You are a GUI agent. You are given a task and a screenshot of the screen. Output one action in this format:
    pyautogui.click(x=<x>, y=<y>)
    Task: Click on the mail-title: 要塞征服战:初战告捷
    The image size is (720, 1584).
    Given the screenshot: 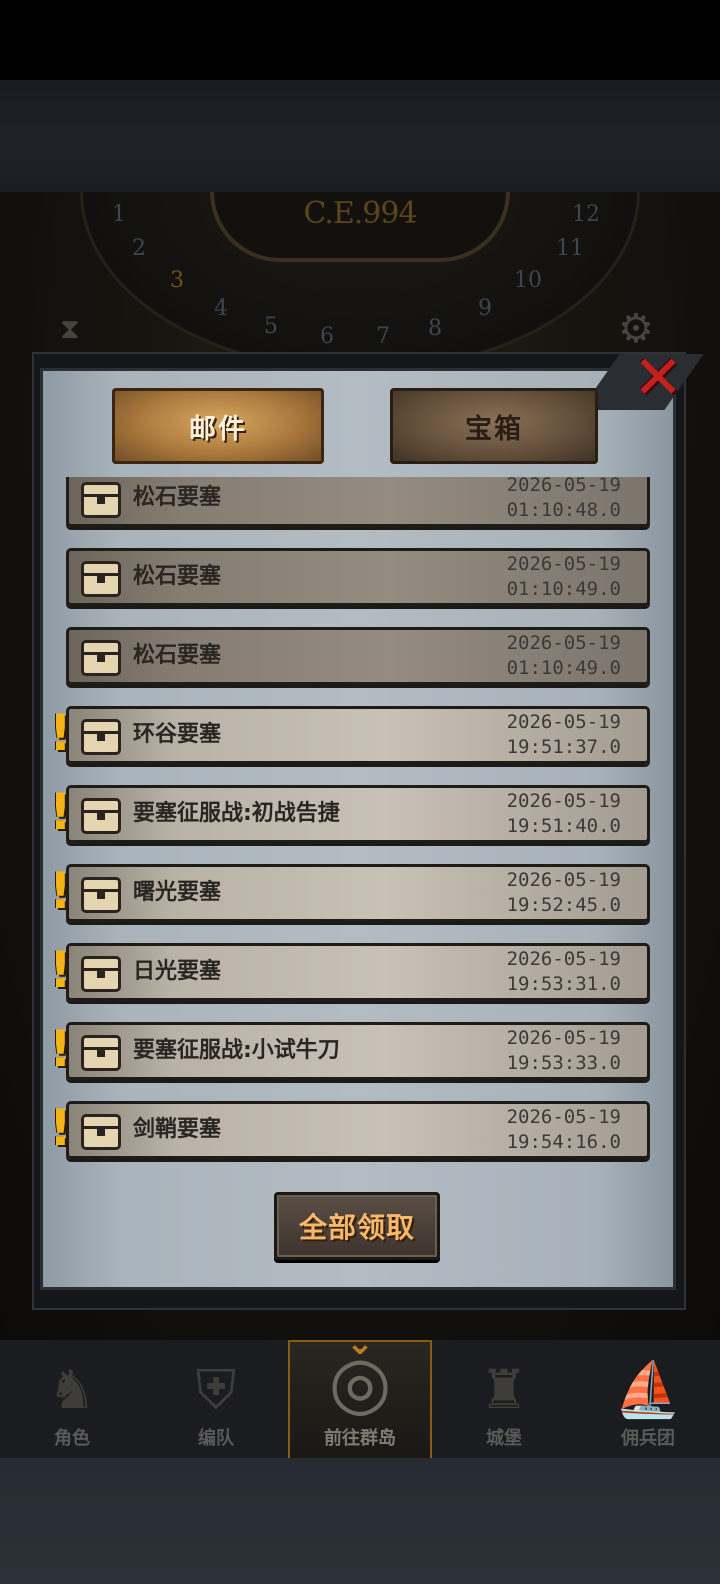 What is the action you would take?
    pyautogui.click(x=236, y=813)
    